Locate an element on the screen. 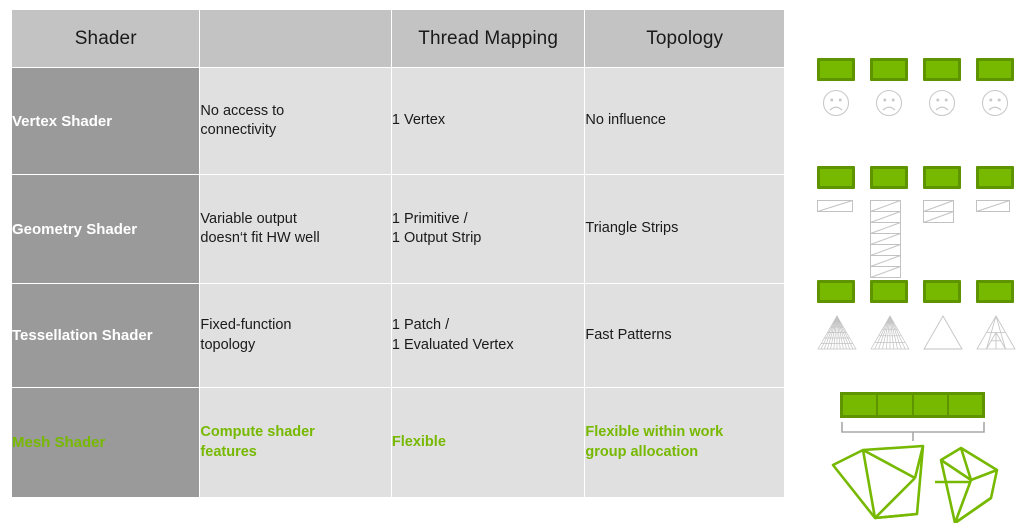 This screenshot has height=524, width=1024. row-topology-line1: Fast Patterns is located at coordinates (628, 334).